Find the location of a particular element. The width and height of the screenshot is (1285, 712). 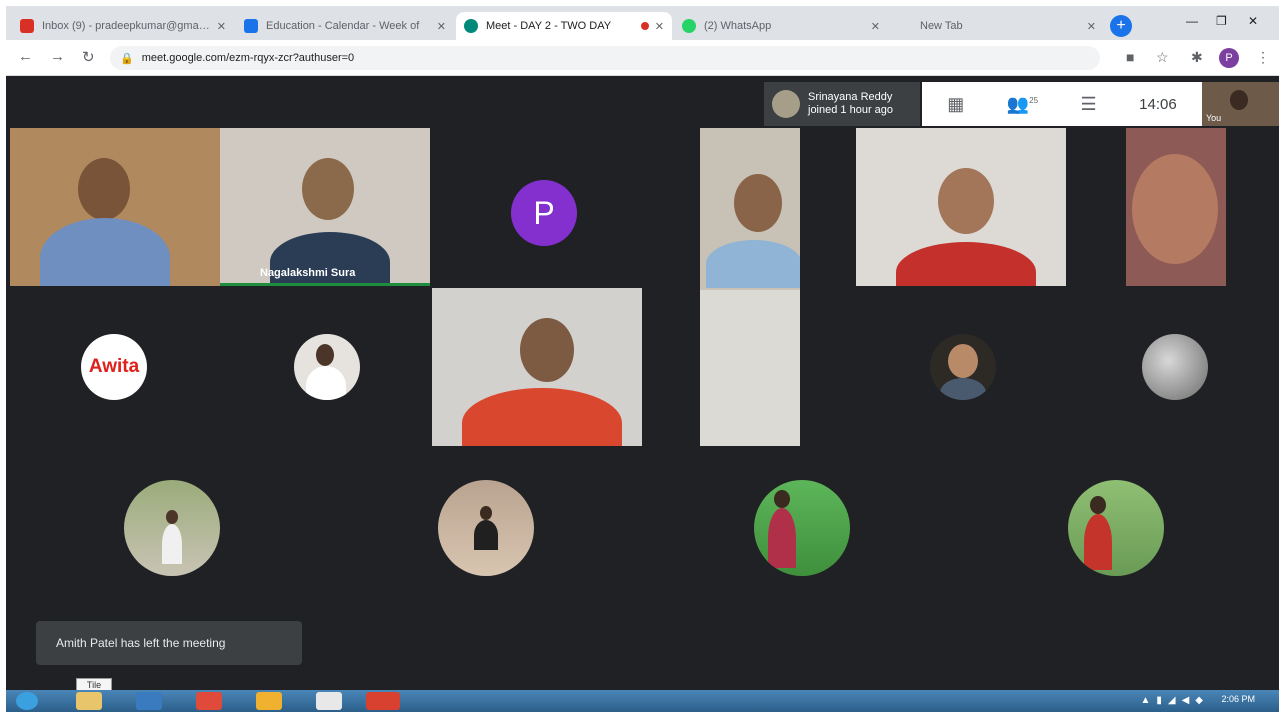

tab-meet: Meet - DAY 2 - TWO DAY ✕ is located at coordinates (564, 26).